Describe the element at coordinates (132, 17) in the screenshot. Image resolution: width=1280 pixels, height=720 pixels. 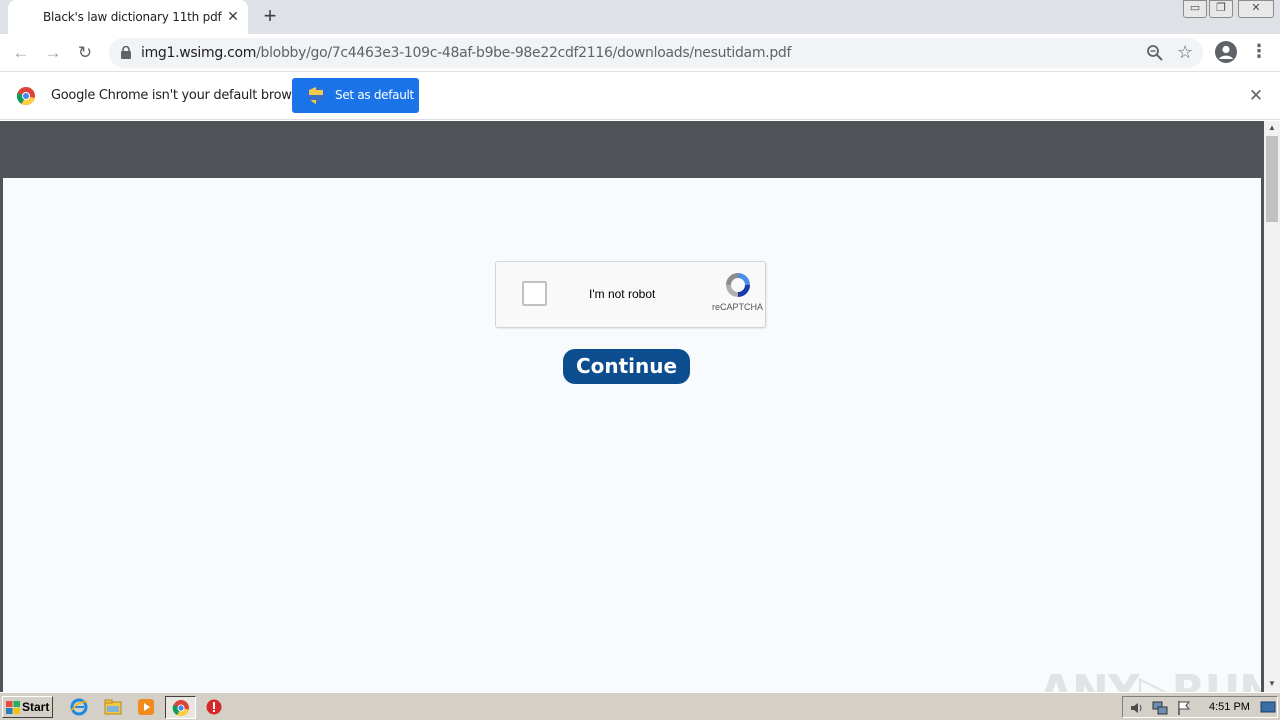
I see `tab-title: Black's law dictionary 11th pdf` at that location.